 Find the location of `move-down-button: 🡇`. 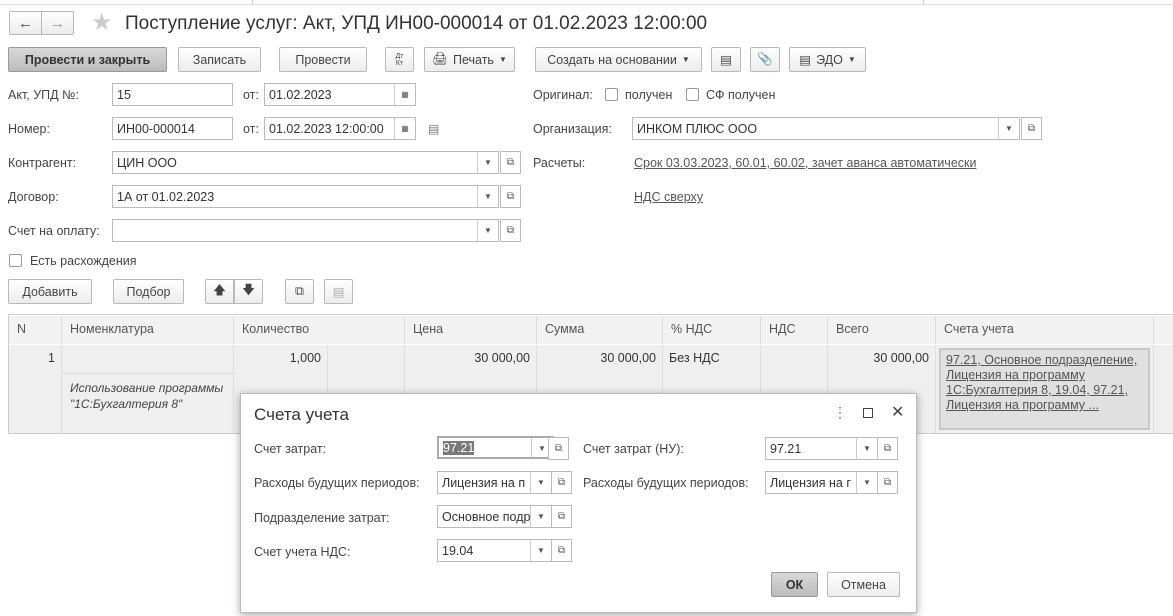

move-down-button: 🡇 is located at coordinates (248, 291).